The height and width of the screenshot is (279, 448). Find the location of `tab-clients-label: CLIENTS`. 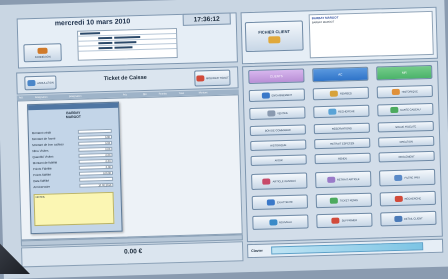

tab-clients-label: CLIENTS is located at coordinates (276, 76).